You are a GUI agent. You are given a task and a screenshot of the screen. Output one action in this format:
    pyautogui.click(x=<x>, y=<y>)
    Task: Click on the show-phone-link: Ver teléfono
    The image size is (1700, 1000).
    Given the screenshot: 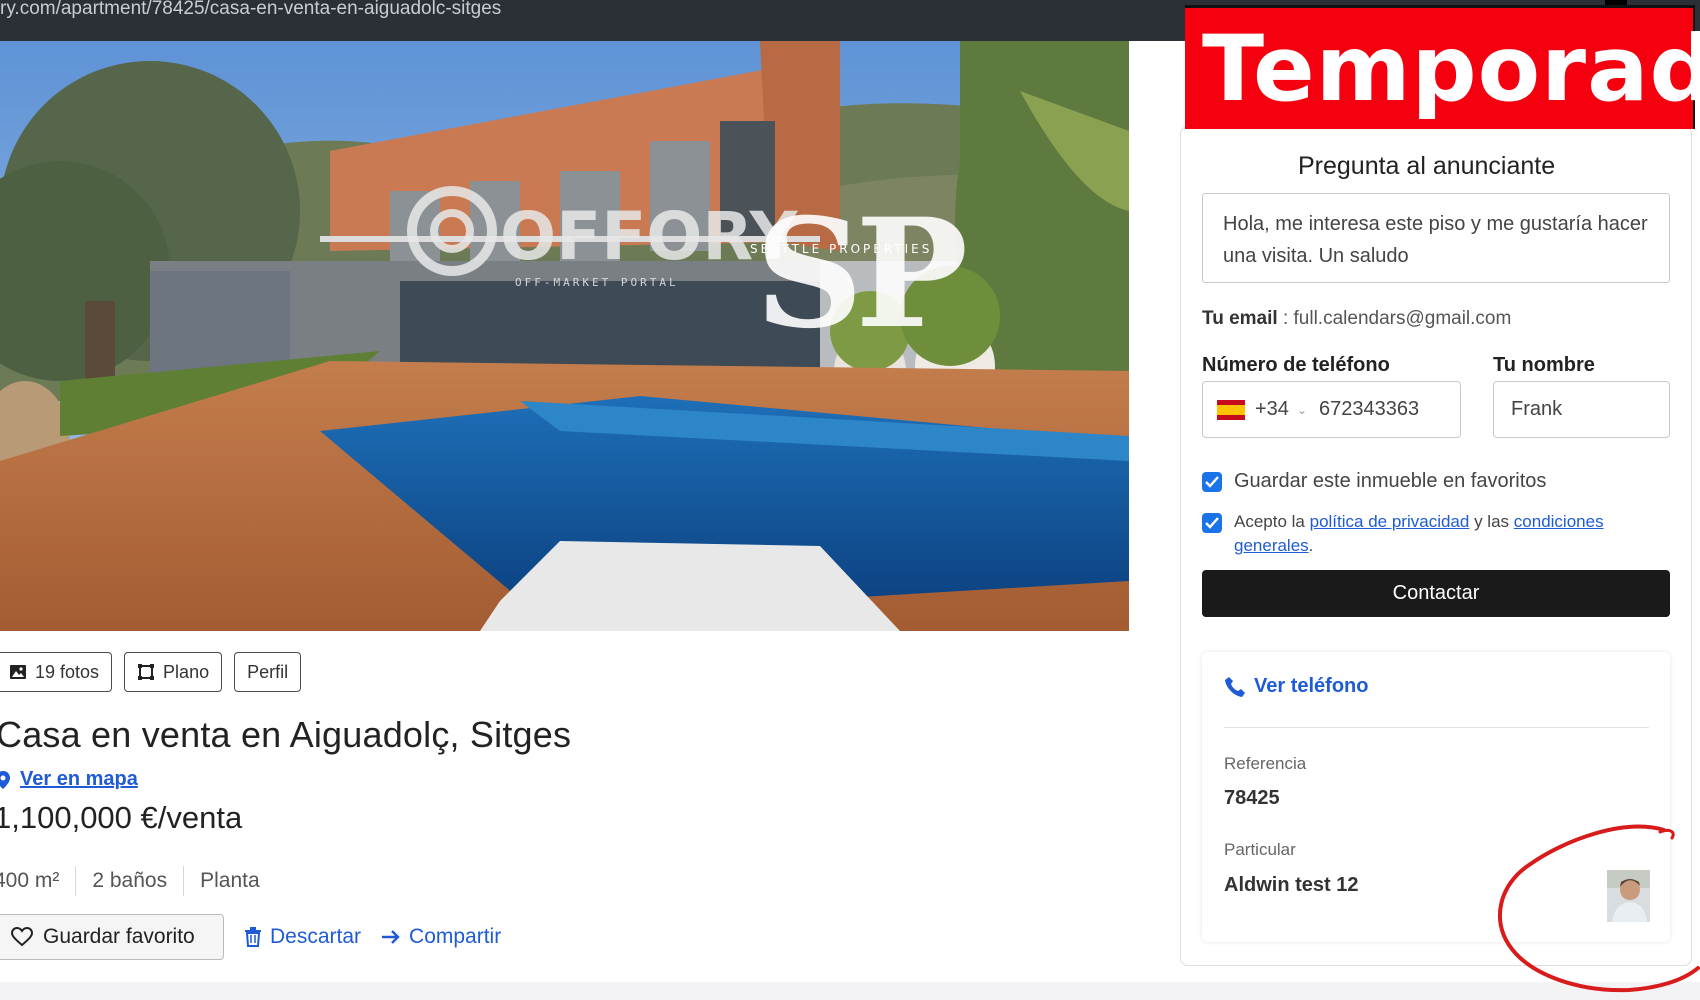 What is the action you would take?
    pyautogui.click(x=1296, y=686)
    